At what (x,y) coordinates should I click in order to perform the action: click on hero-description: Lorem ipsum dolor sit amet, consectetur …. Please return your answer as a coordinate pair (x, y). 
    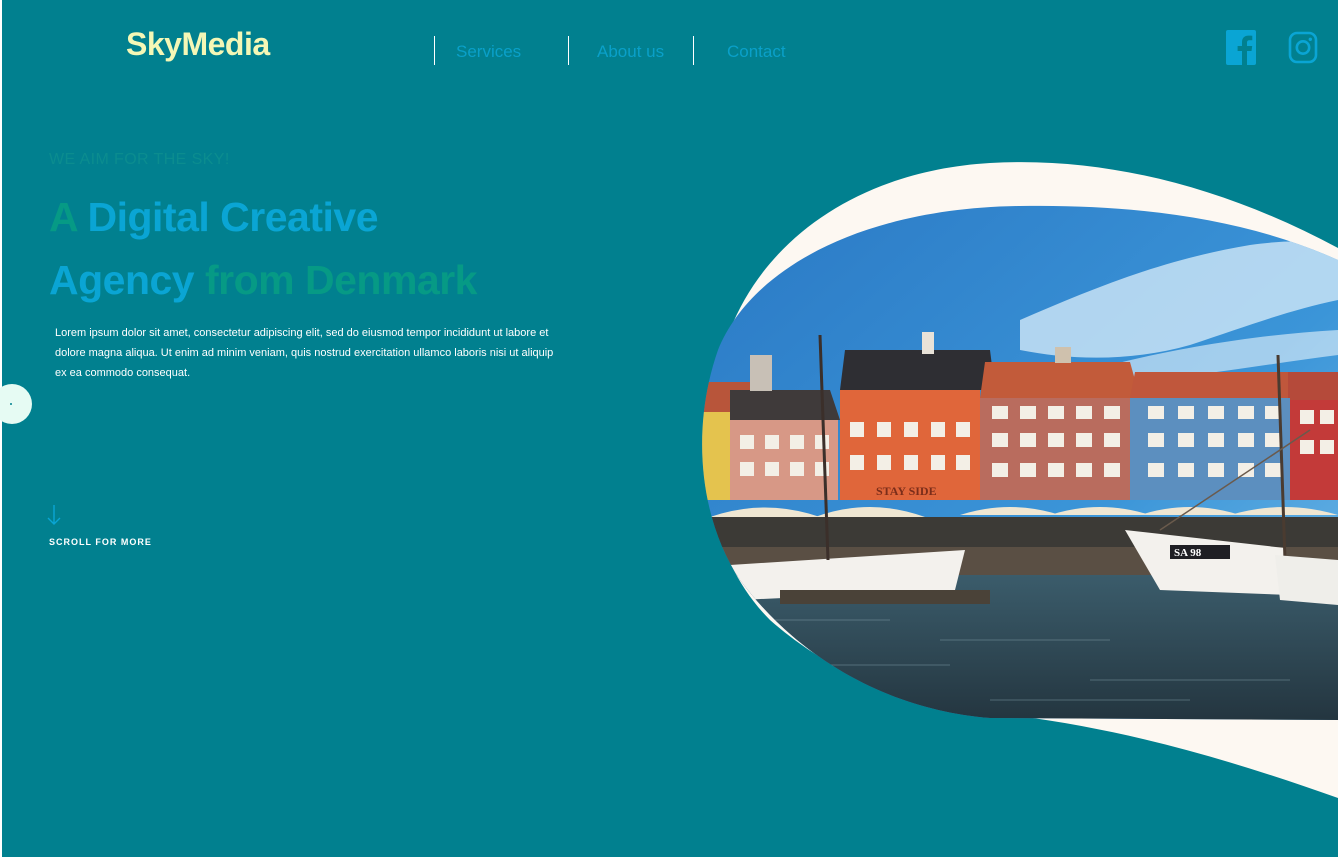
    Looking at the image, I should click on (304, 353).